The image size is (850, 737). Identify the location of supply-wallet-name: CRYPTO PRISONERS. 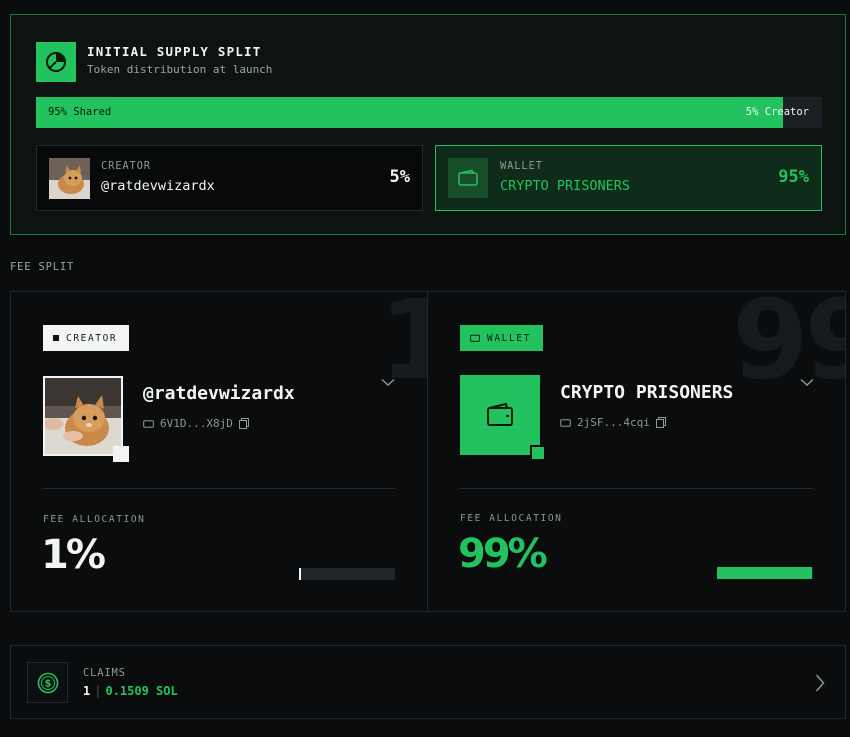
(565, 186).